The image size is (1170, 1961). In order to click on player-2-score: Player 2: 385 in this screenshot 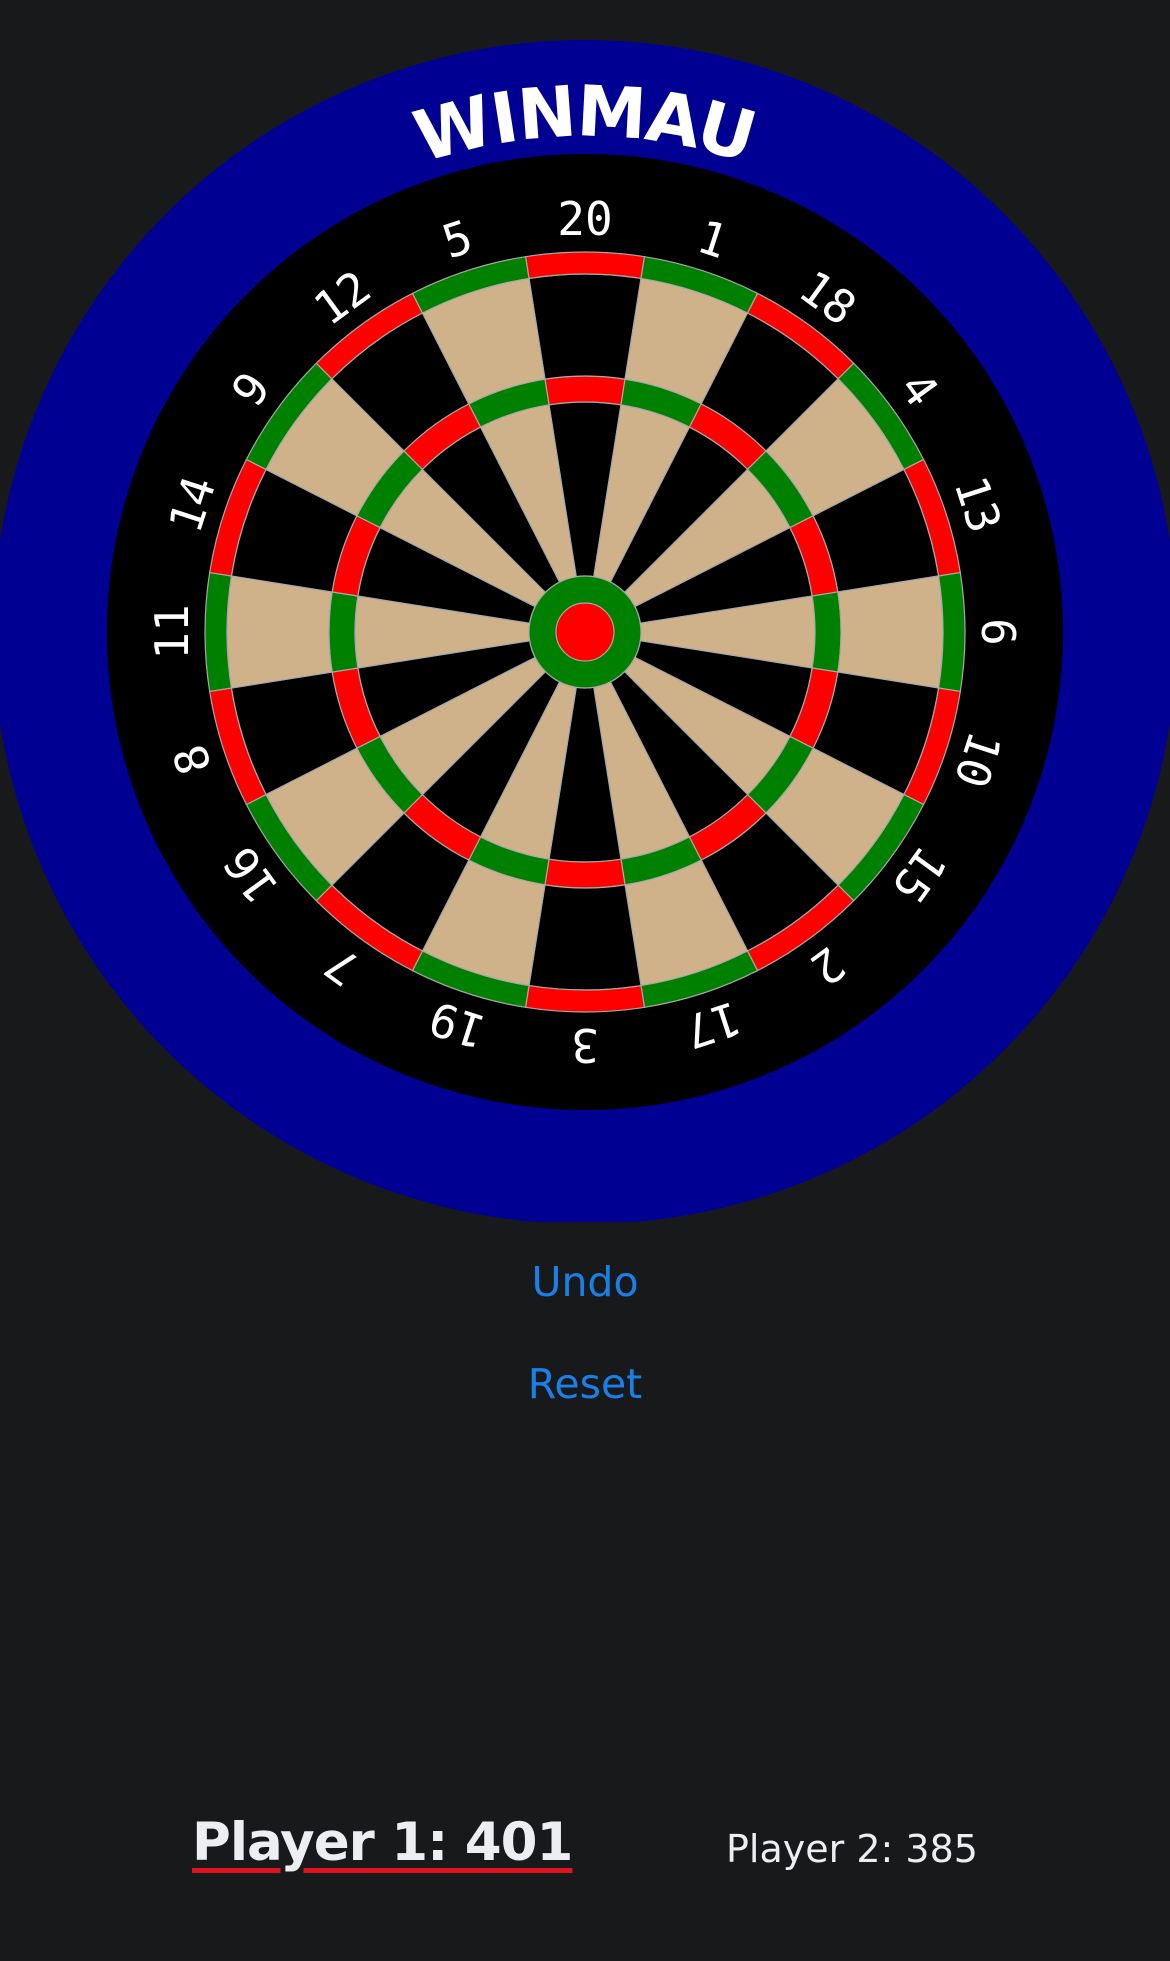, I will do `click(852, 1849)`.